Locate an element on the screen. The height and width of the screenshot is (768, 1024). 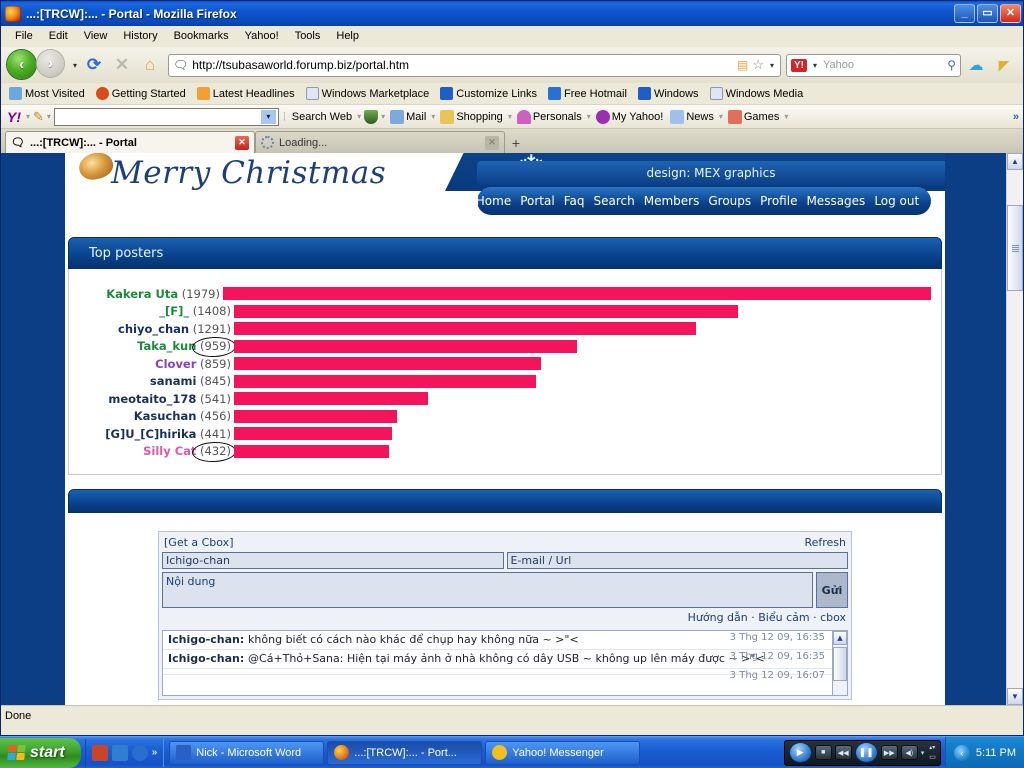
nav-history-dropdown-icon: ▾ is located at coordinates (75, 65).